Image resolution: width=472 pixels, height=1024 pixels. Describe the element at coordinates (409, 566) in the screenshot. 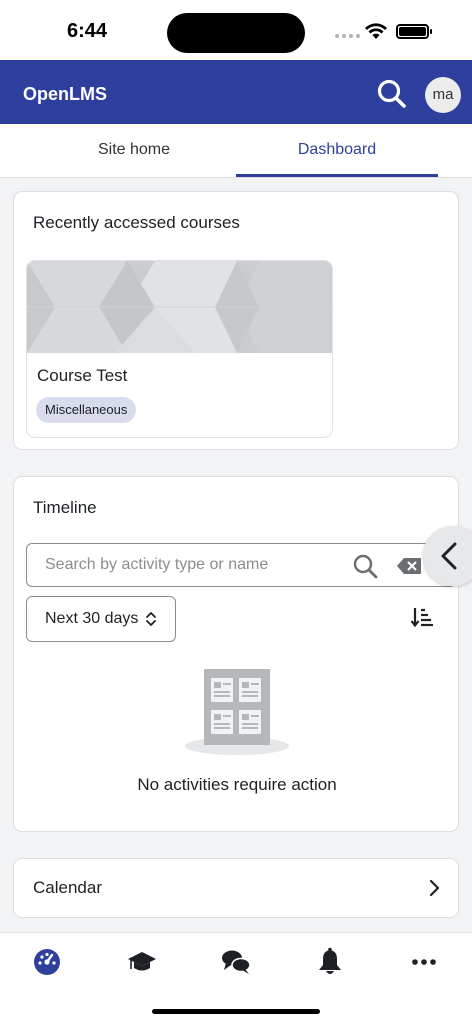

I see `clear-icon` at that location.